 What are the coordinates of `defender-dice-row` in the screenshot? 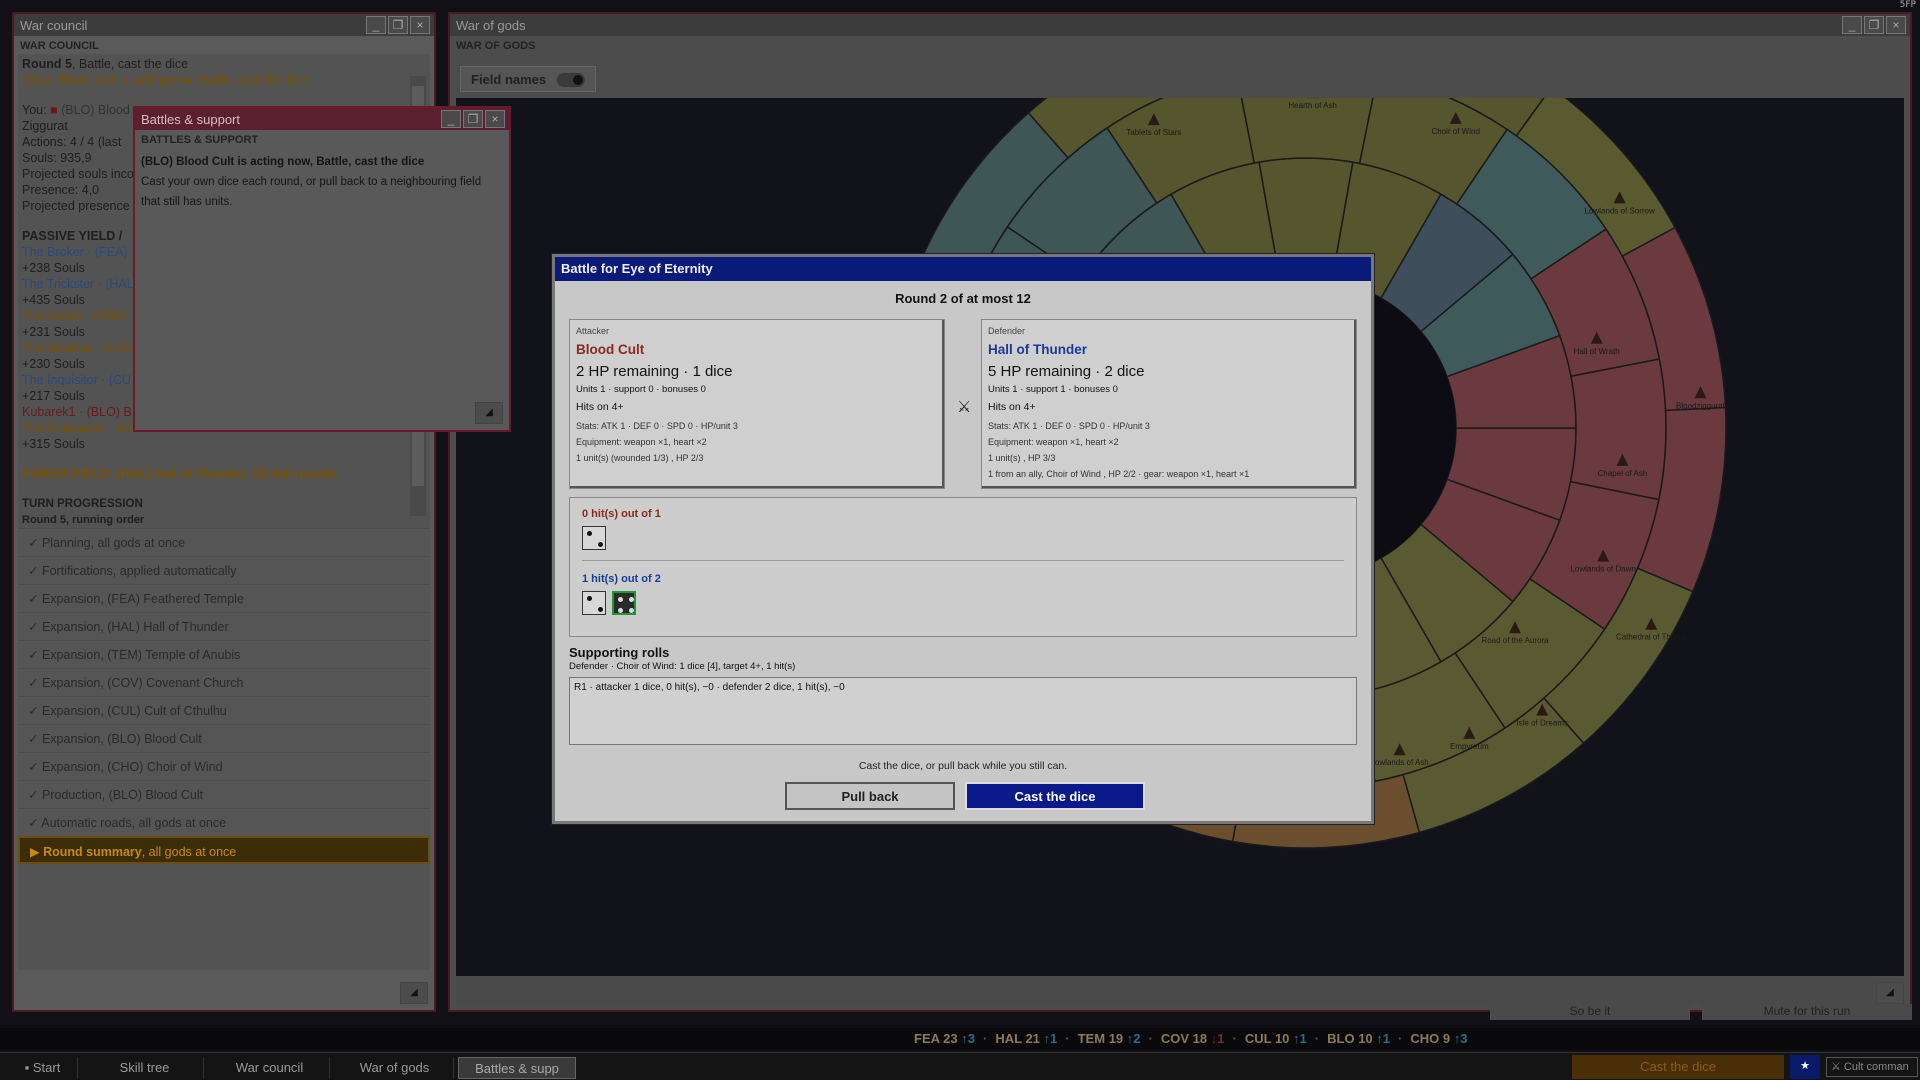 It's located at (963, 603).